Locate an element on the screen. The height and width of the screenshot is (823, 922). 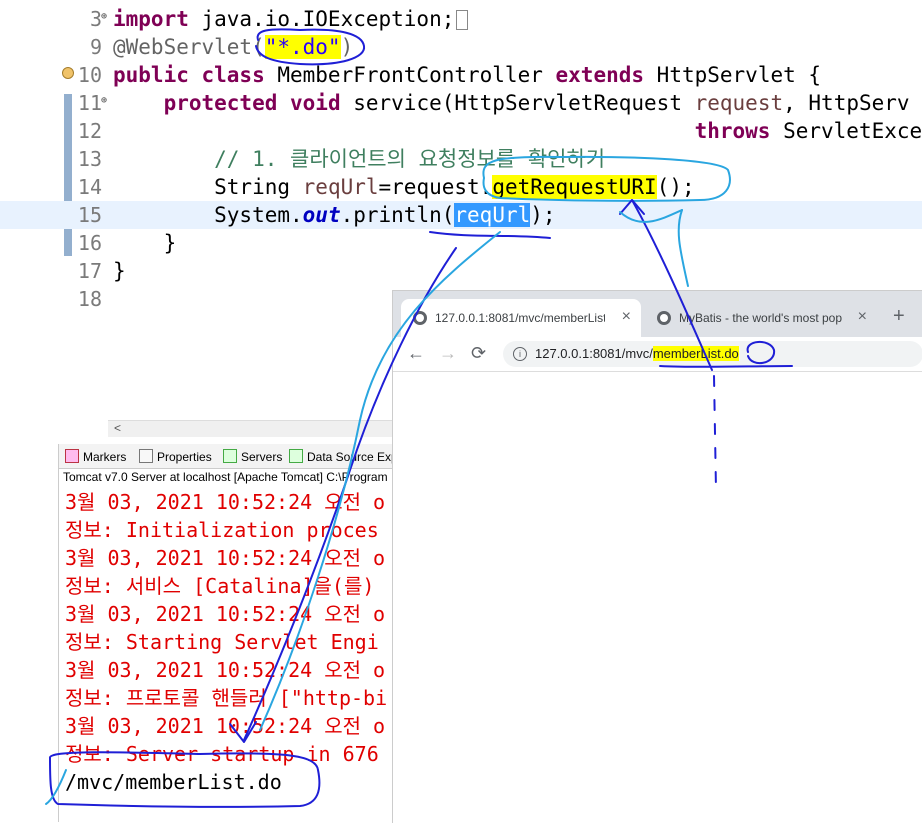
code-token: System. is located at coordinates (208, 215).